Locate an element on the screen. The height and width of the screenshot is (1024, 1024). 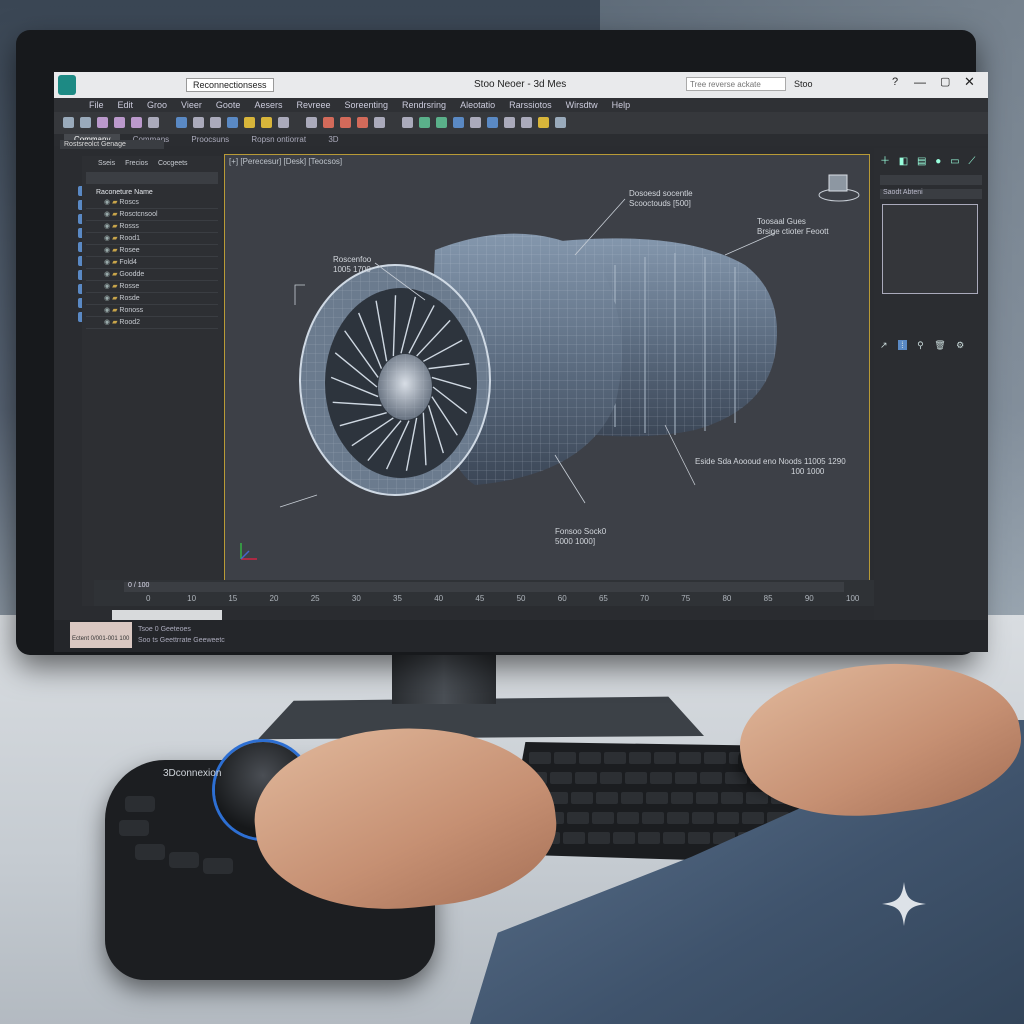
scale-icon is located at coordinates (266, 122).